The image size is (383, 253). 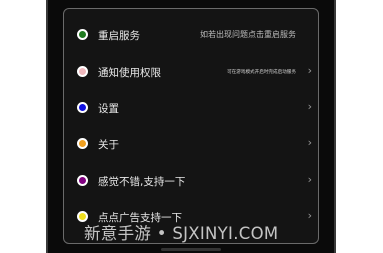 I want to click on menu-item-settings: 设置 ›, so click(x=191, y=109).